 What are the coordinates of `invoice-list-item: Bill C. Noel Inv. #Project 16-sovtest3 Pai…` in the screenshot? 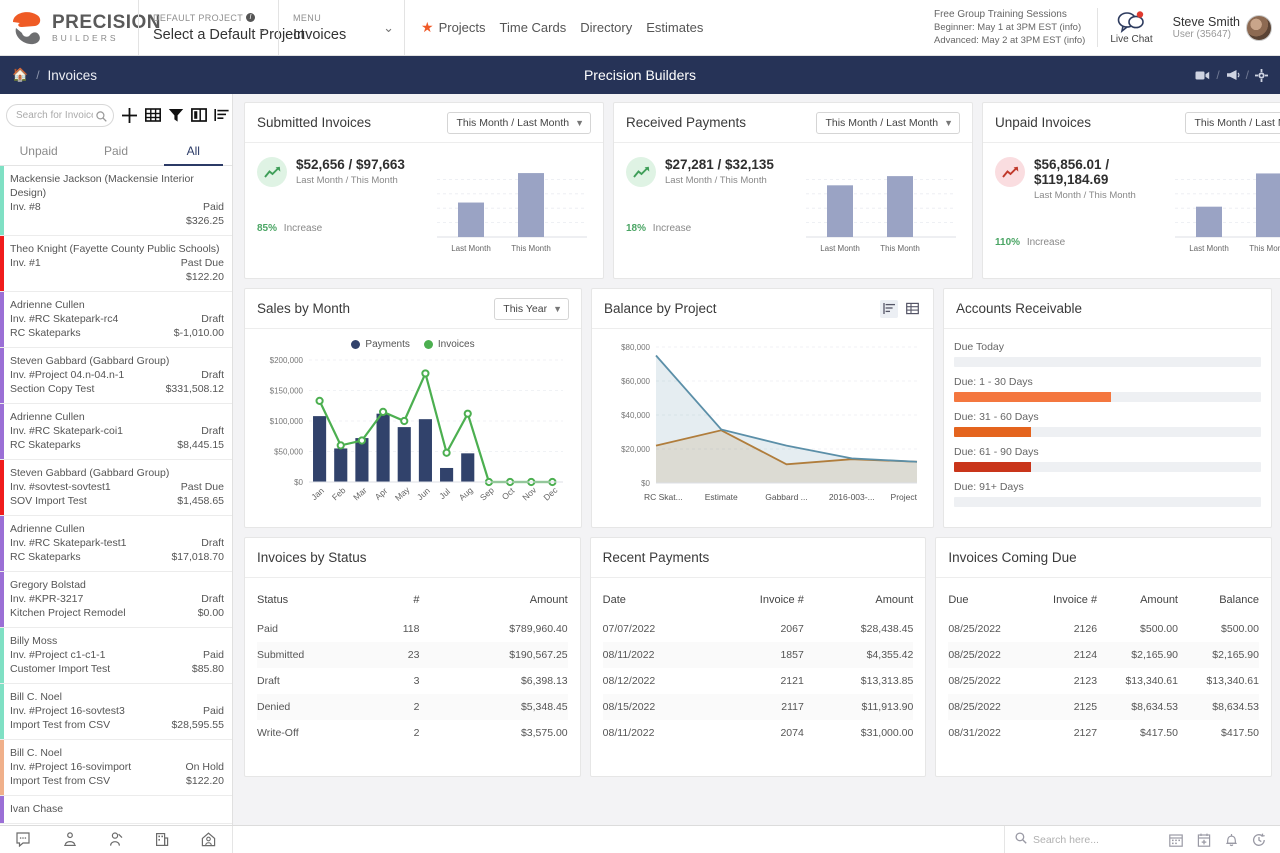 It's located at (116, 712).